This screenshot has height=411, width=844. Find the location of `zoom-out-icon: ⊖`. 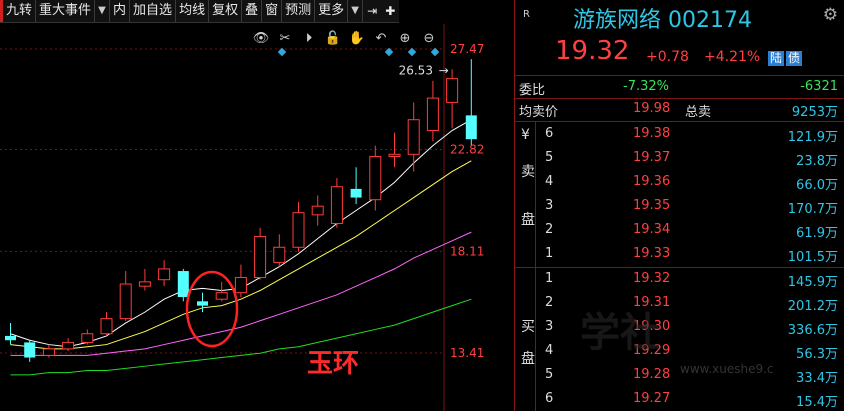

zoom-out-icon: ⊖ is located at coordinates (429, 38).